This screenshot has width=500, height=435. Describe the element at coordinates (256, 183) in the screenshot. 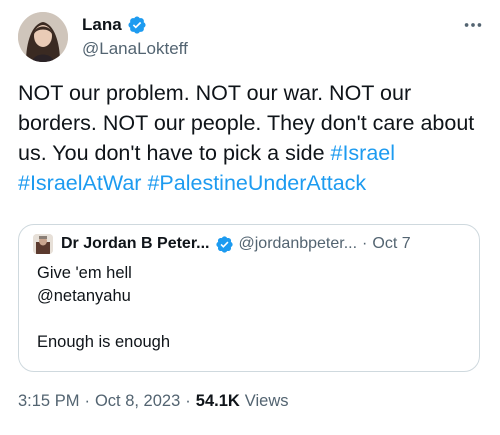

I see `hashtag-link: #PalestineUnderAttack` at that location.